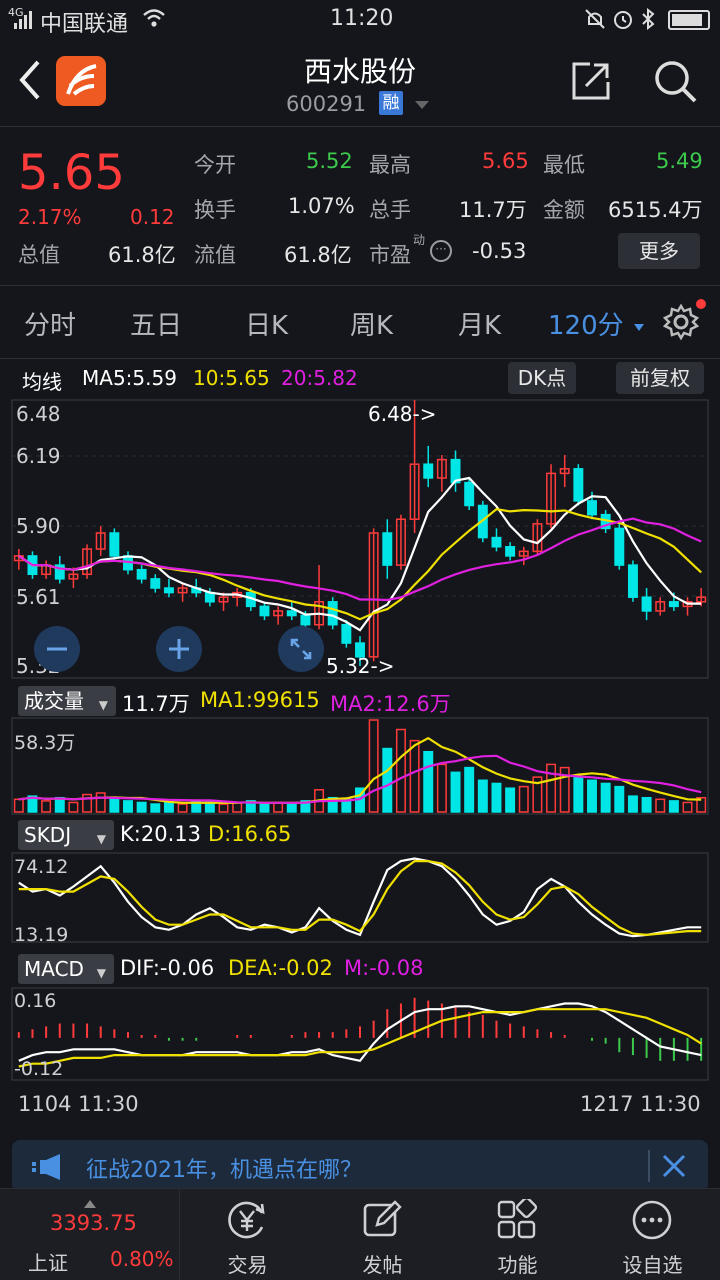 Image resolution: width=720 pixels, height=1280 pixels. What do you see at coordinates (402, 414) in the screenshot?
I see `high-marker: 6.48->` at bounding box center [402, 414].